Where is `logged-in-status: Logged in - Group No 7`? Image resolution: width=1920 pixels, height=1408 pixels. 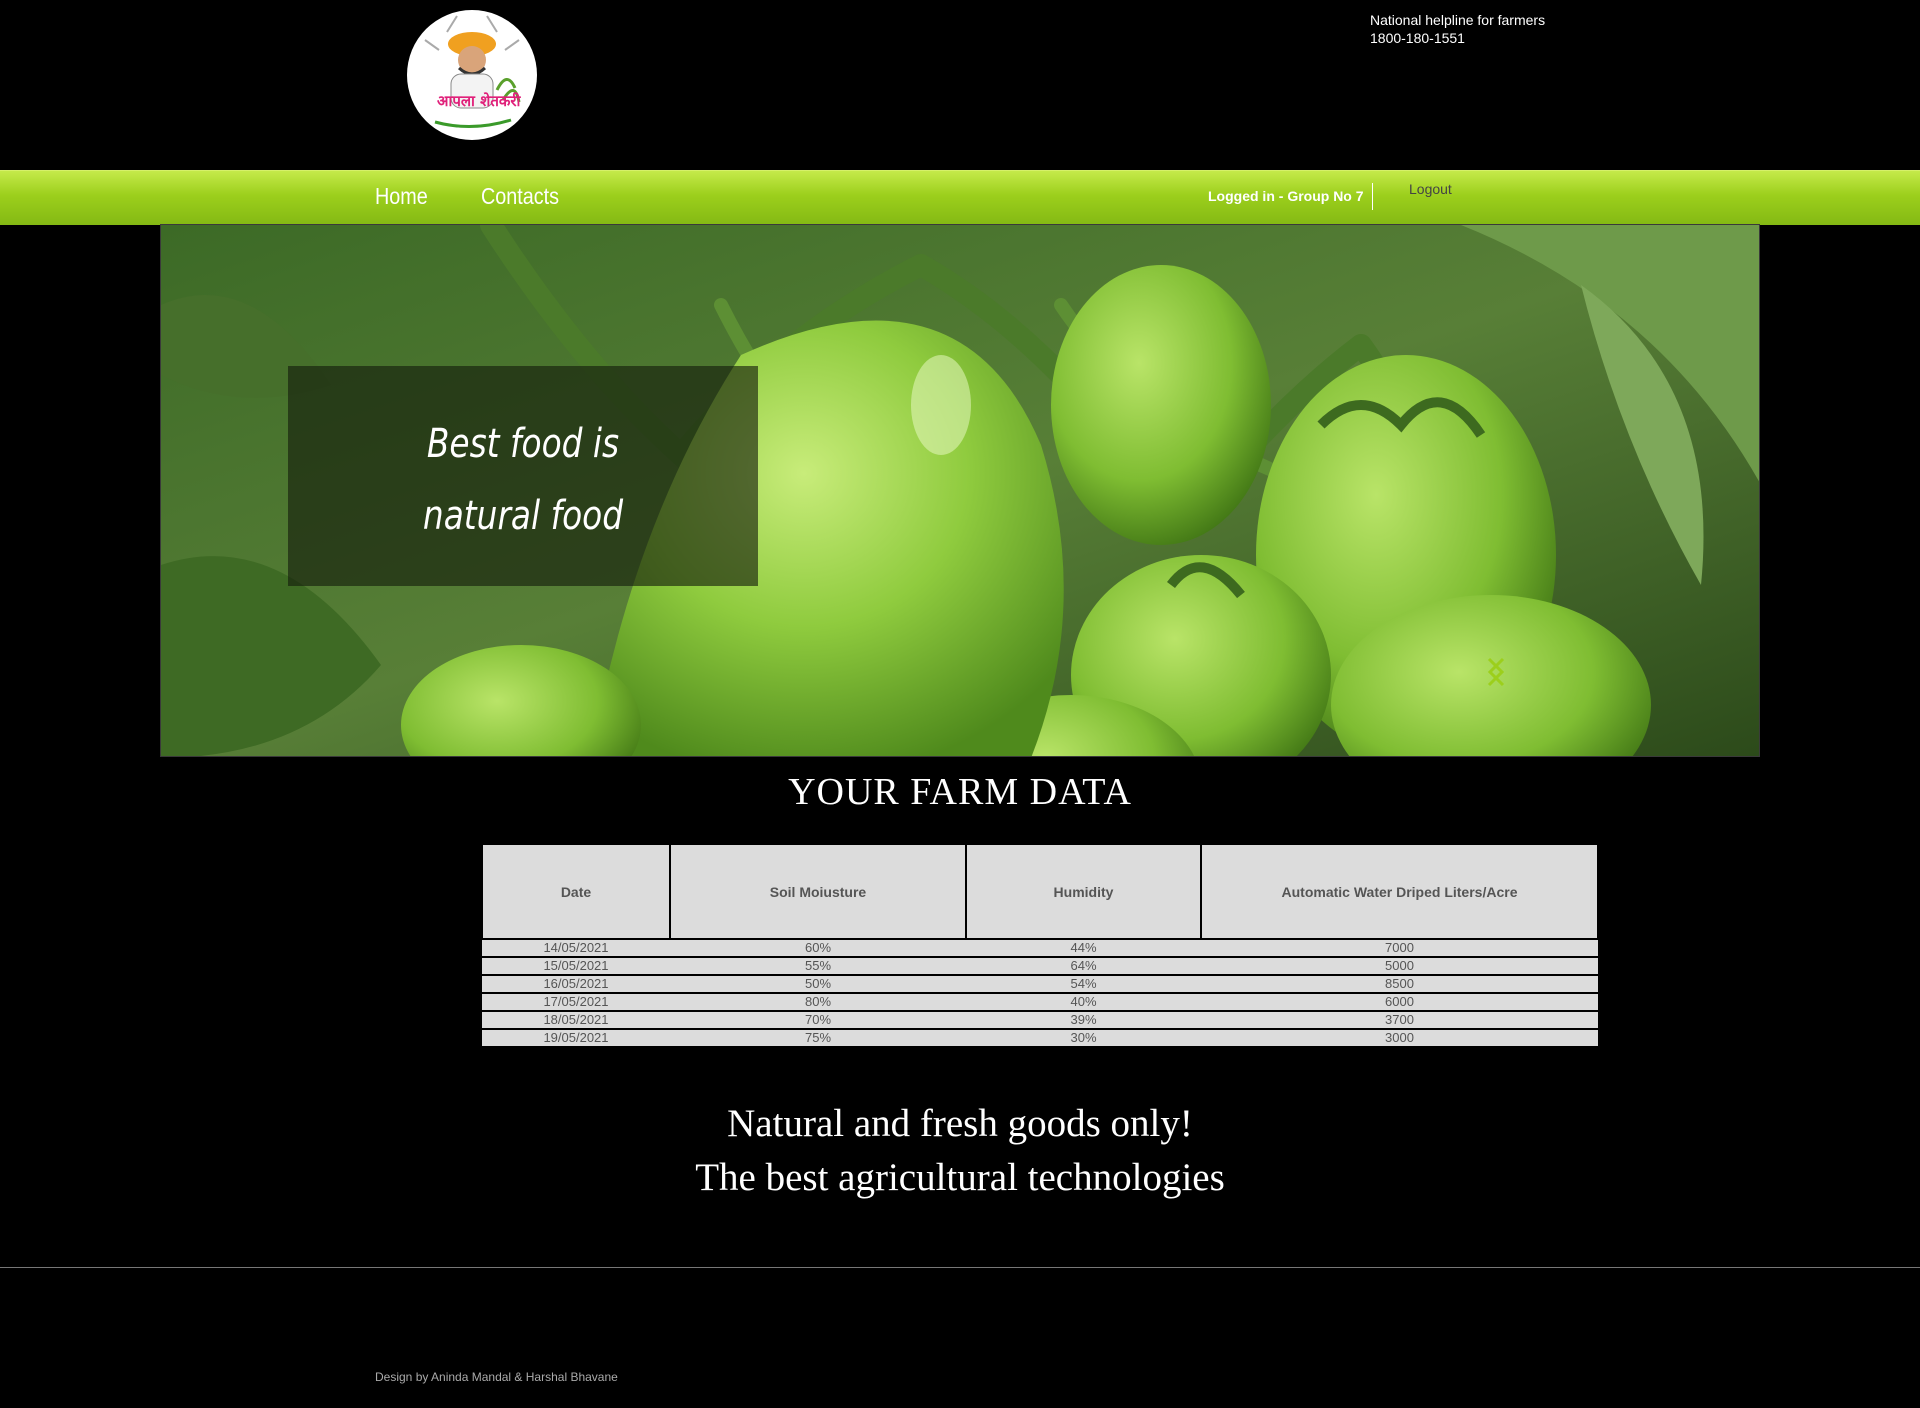 logged-in-status: Logged in - Group No 7 is located at coordinates (1286, 196).